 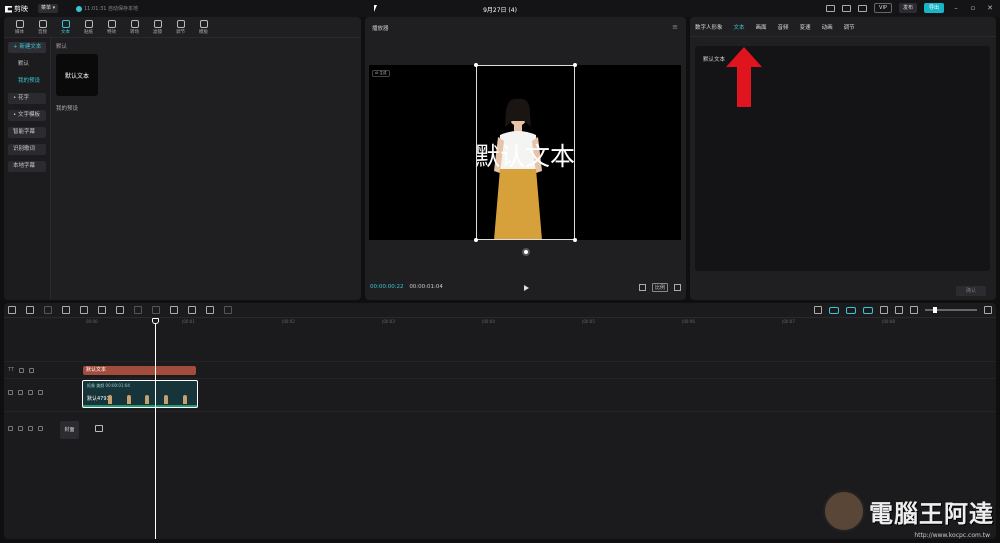 What do you see at coordinates (107, 8) in the screenshot?
I see `autosave-status: 11:01:31 自动保存本地` at bounding box center [107, 8].